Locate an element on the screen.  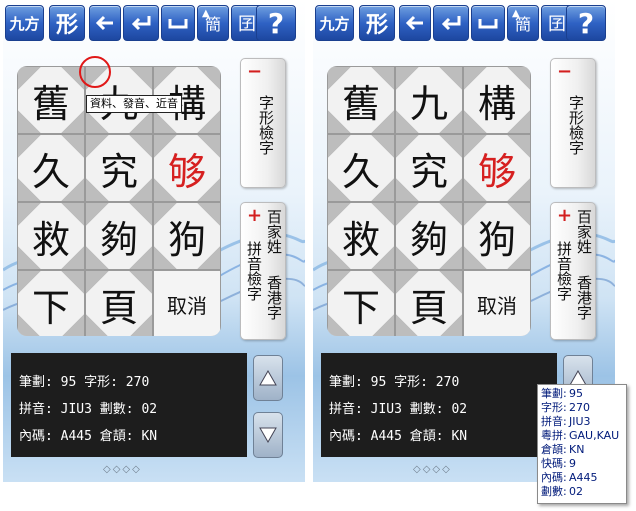
scroll-up-button is located at coordinates (268, 378).